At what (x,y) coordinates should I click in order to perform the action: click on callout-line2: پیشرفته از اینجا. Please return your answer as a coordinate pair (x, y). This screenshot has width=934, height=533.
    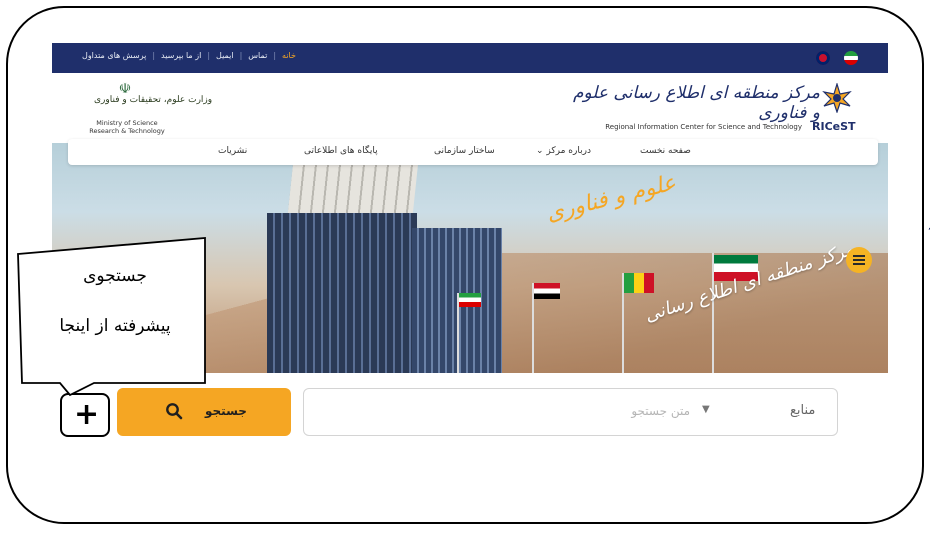
    Looking at the image, I should click on (115, 326).